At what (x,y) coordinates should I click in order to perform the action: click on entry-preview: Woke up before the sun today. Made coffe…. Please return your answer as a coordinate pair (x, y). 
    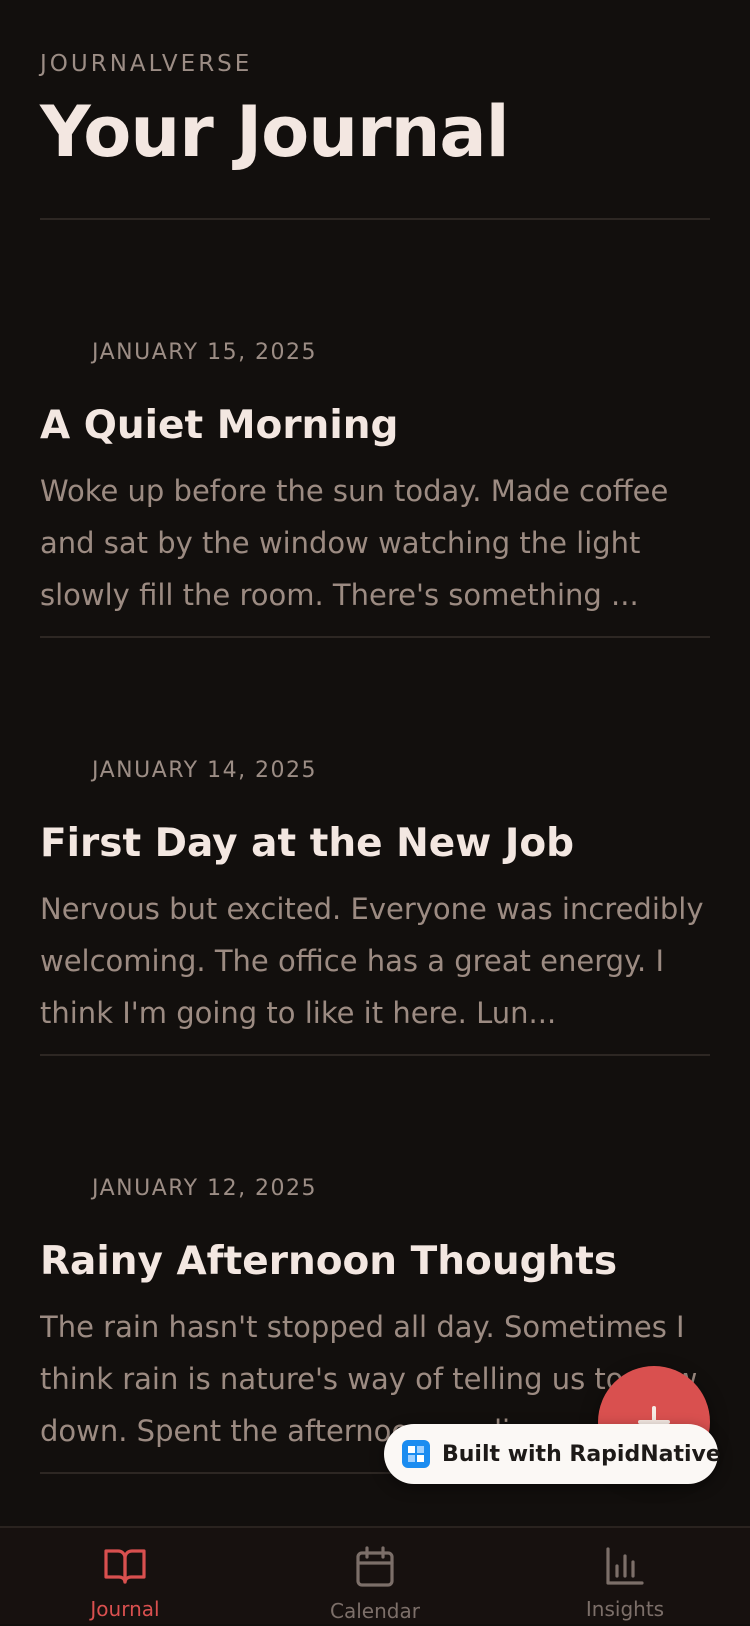
    Looking at the image, I should click on (354, 543).